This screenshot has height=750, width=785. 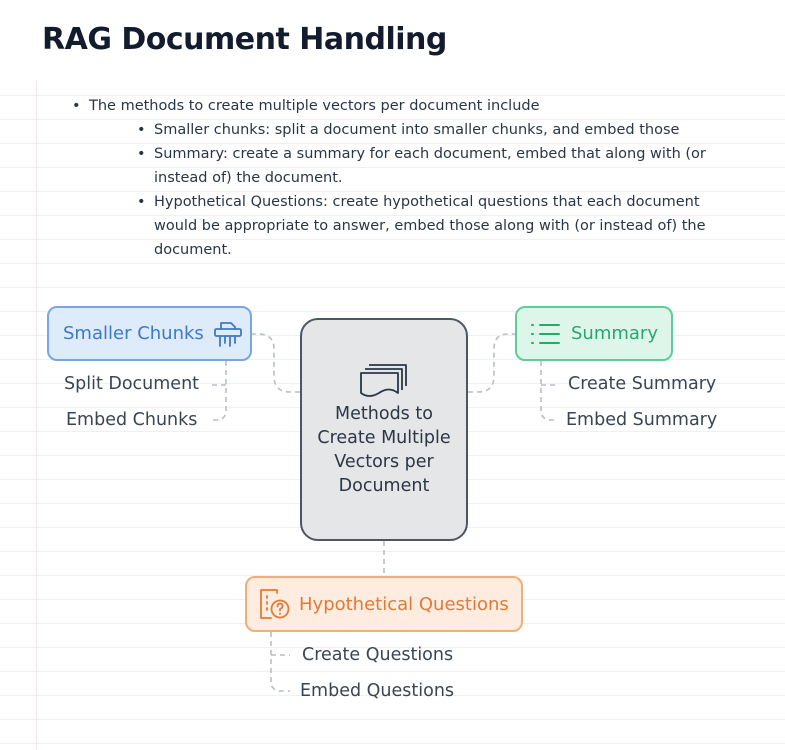 What do you see at coordinates (614, 333) in the screenshot?
I see `node-summary-label: Summary` at bounding box center [614, 333].